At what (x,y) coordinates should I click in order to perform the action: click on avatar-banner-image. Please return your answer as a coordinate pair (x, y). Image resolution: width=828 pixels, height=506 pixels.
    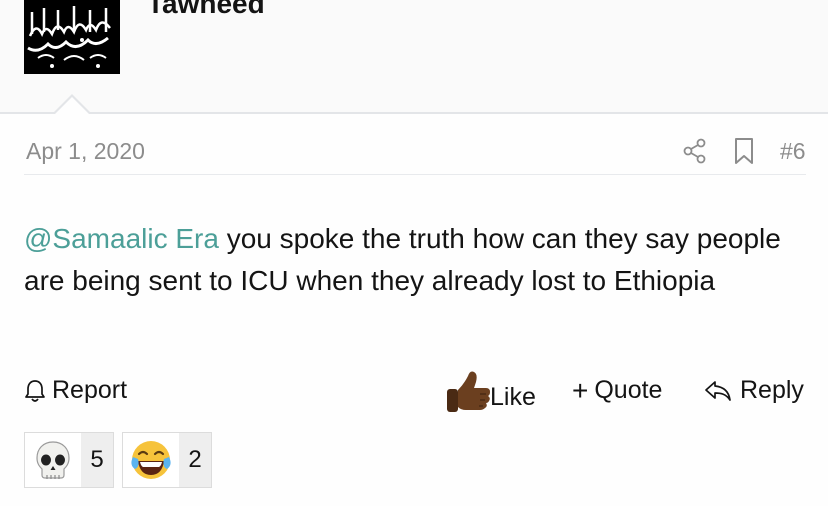
    Looking at the image, I should click on (72, 37).